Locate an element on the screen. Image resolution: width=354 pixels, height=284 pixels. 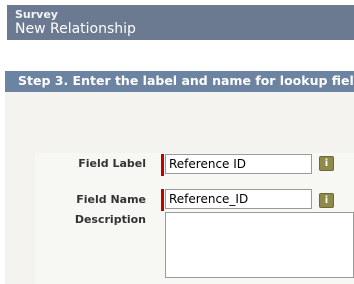
field-name-input is located at coordinates (238, 199).